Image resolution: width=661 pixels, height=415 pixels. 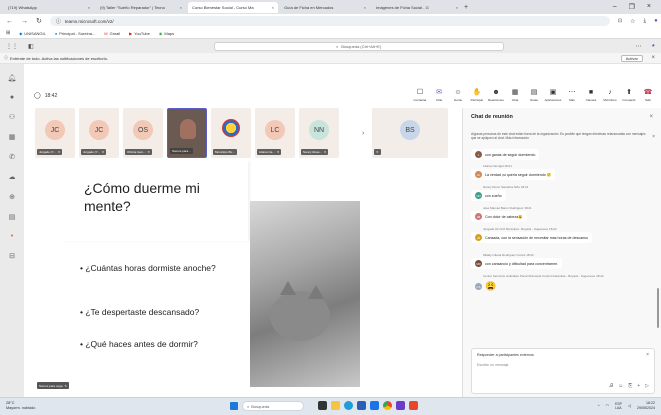 What do you see at coordinates (329, 21) in the screenshot?
I see `url-field: ⓘ teams.microsoft.com/v2/` at bounding box center [329, 21].